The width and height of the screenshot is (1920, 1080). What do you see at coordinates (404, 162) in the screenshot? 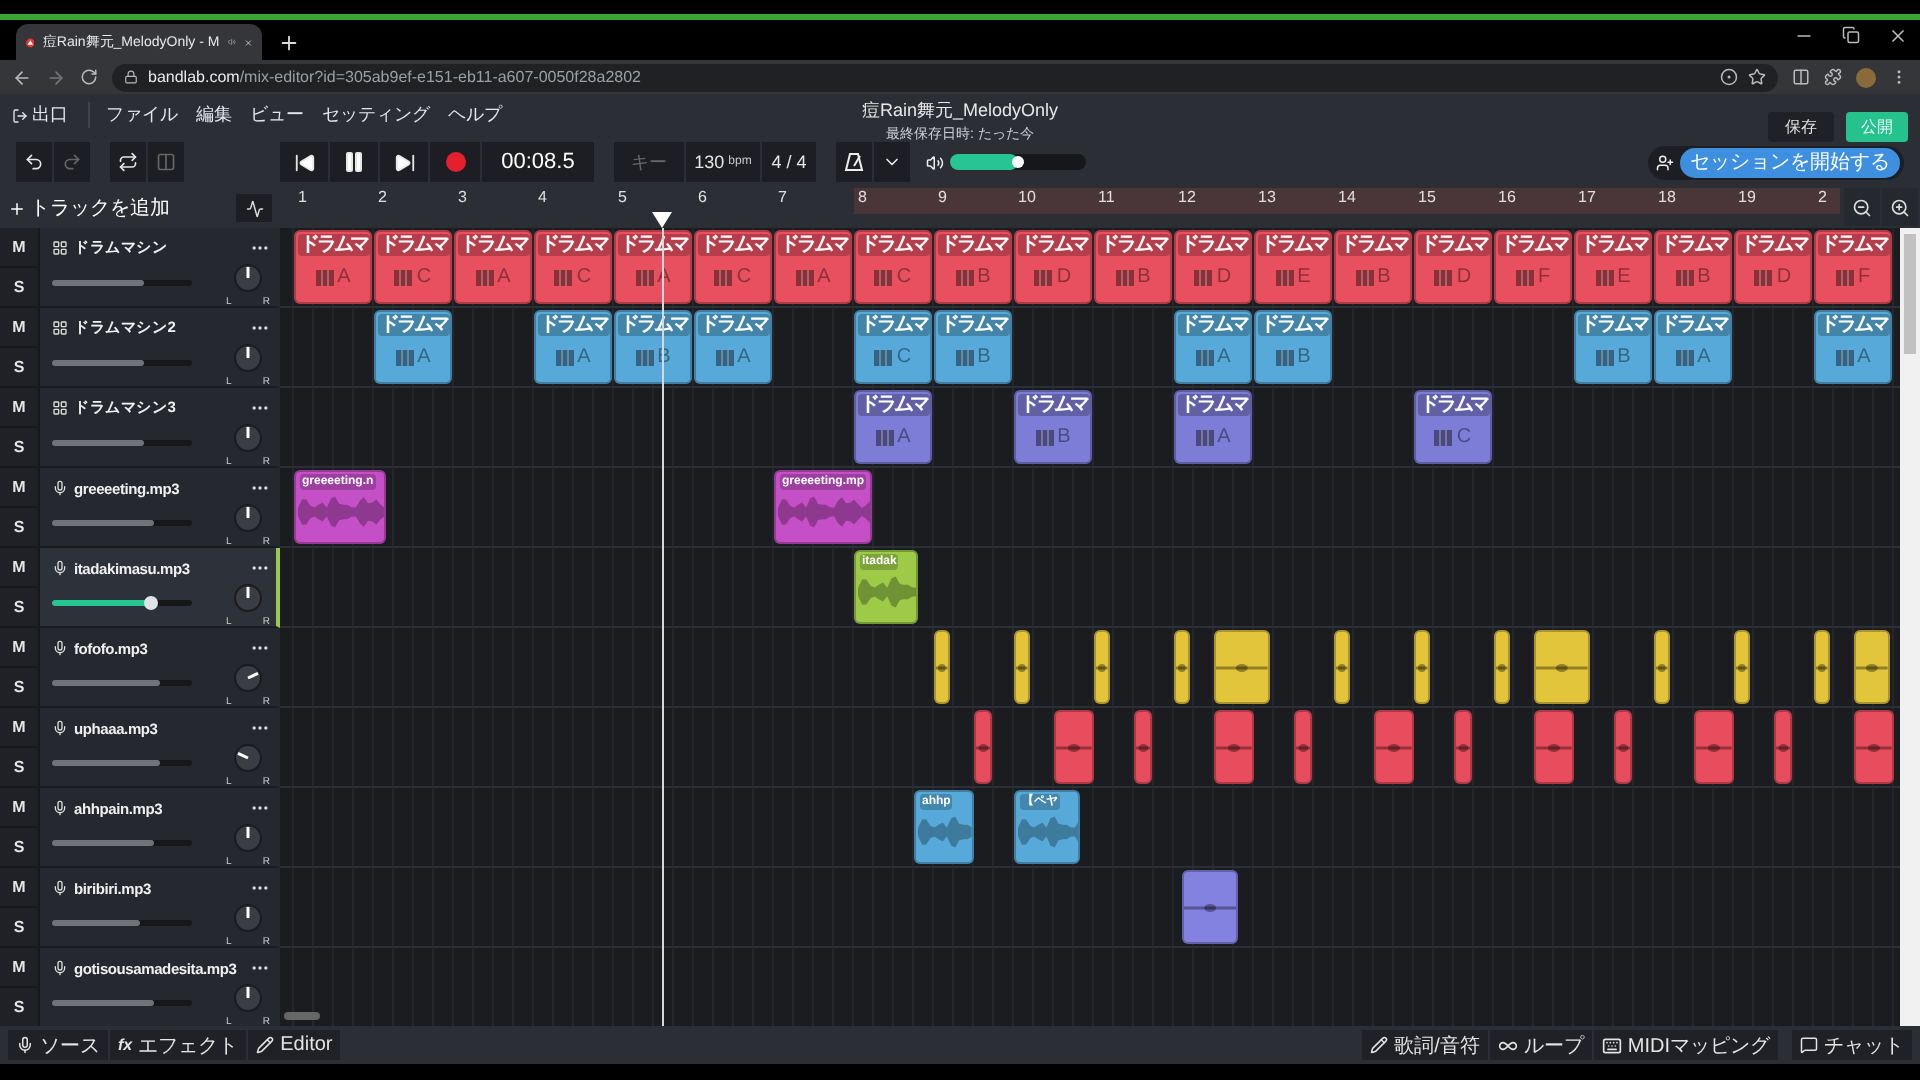
I see `skip-forward-button` at bounding box center [404, 162].